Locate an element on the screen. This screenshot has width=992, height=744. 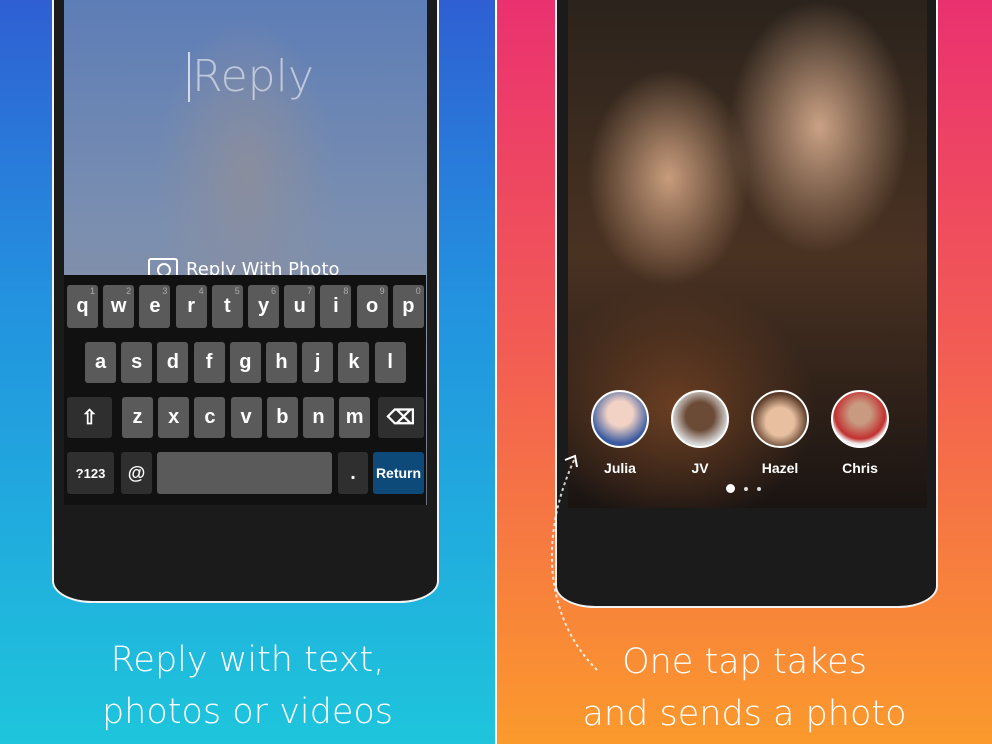
key-label: w is located at coordinates (118, 306).